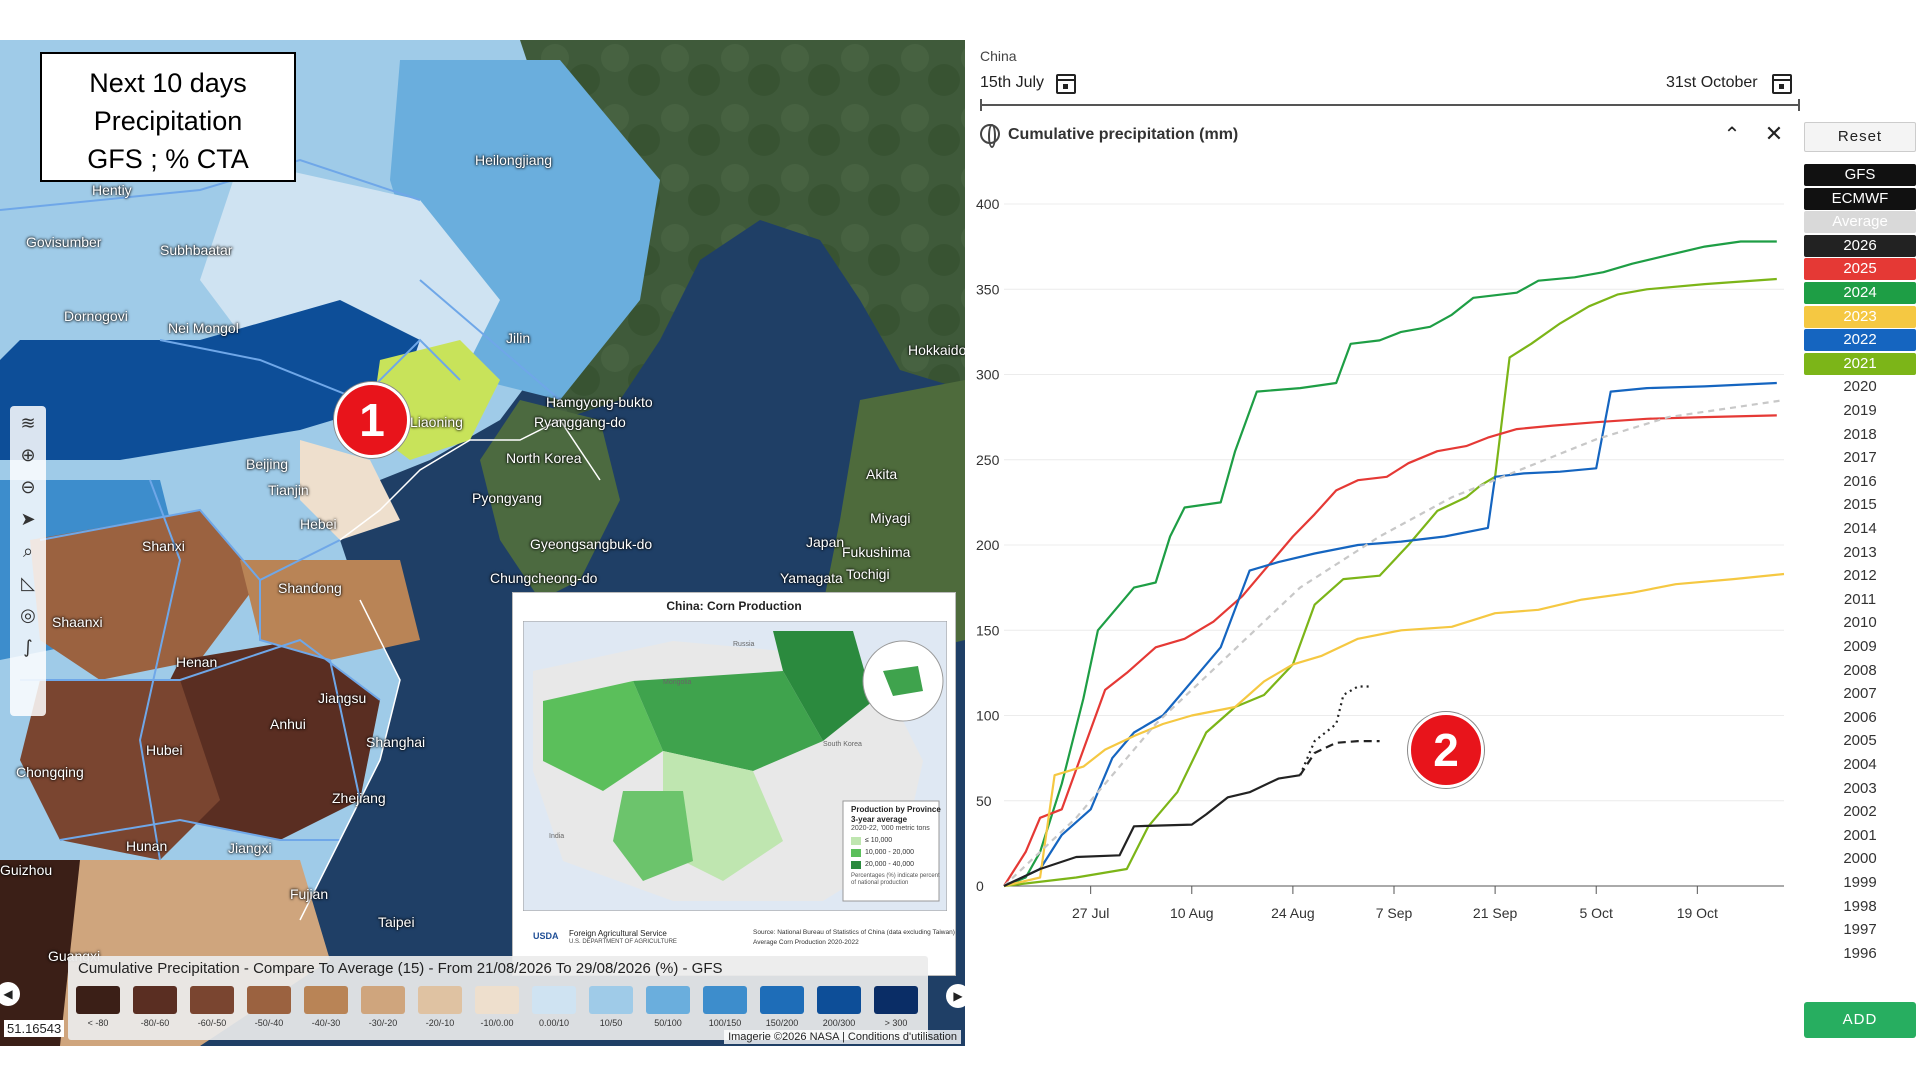 The width and height of the screenshot is (1920, 1080). I want to click on place-label: Hokkaido, so click(936, 350).